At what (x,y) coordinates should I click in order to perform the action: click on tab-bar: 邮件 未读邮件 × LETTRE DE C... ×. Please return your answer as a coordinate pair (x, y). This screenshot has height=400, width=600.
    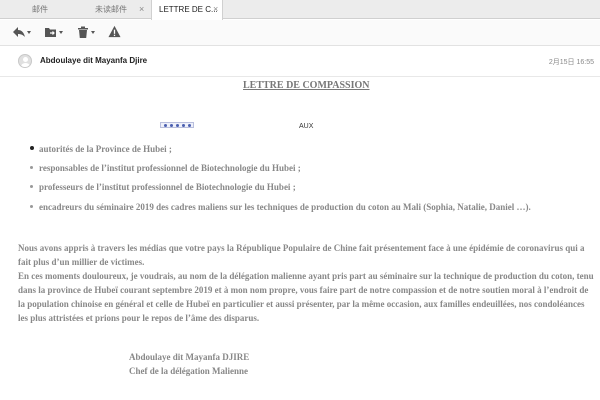
    Looking at the image, I should click on (300, 10).